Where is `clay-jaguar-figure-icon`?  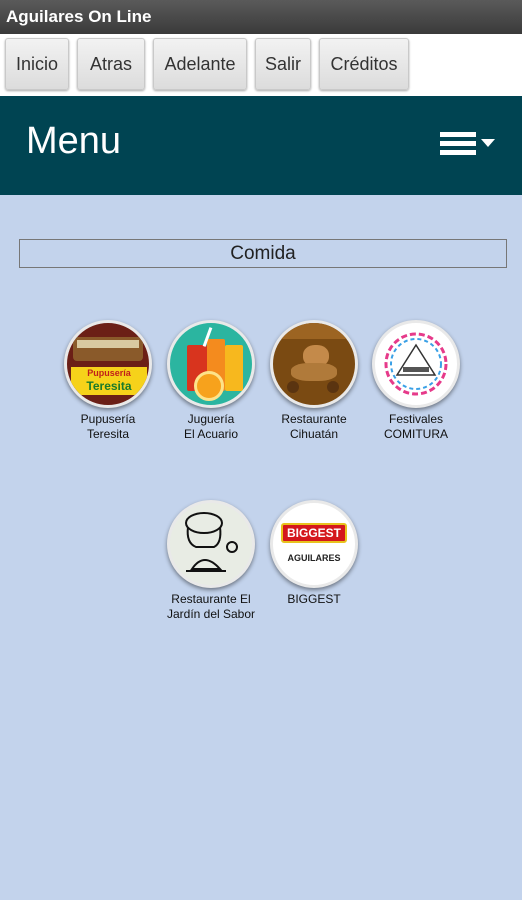
clay-jaguar-figure-icon is located at coordinates (314, 364).